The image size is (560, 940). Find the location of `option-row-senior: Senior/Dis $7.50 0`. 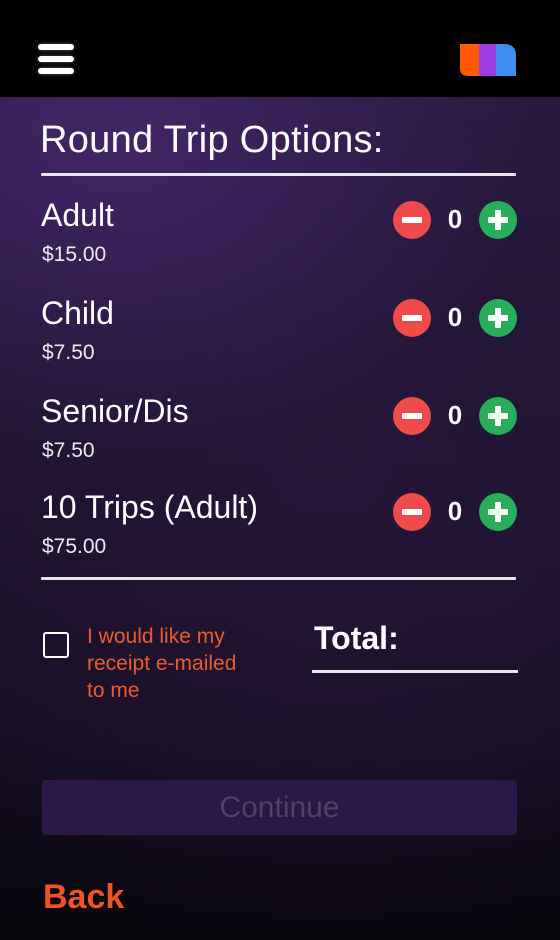

option-row-senior: Senior/Dis $7.50 0 is located at coordinates (279, 433).